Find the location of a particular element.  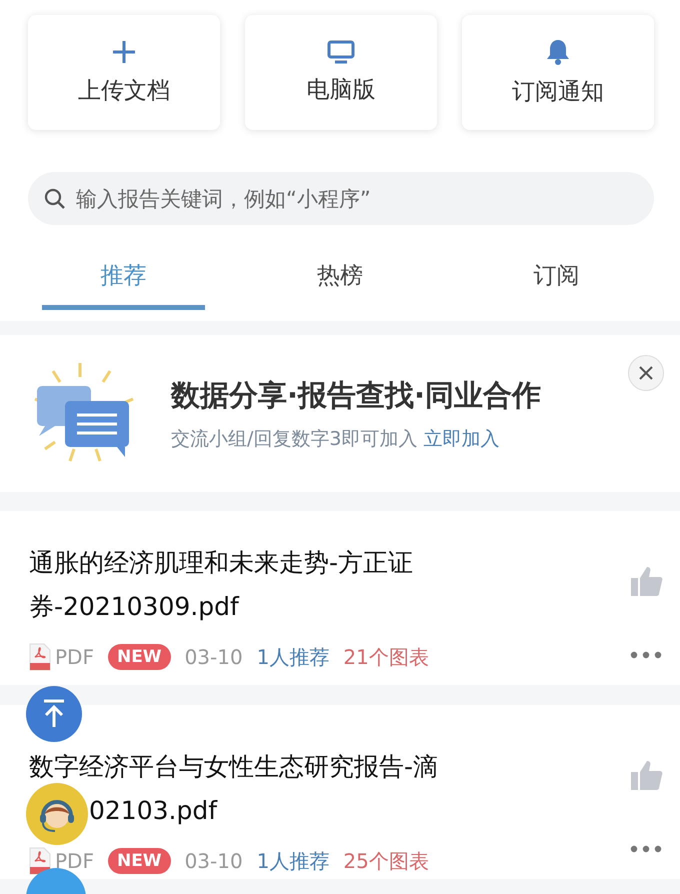

tab: 热榜 is located at coordinates (339, 282).